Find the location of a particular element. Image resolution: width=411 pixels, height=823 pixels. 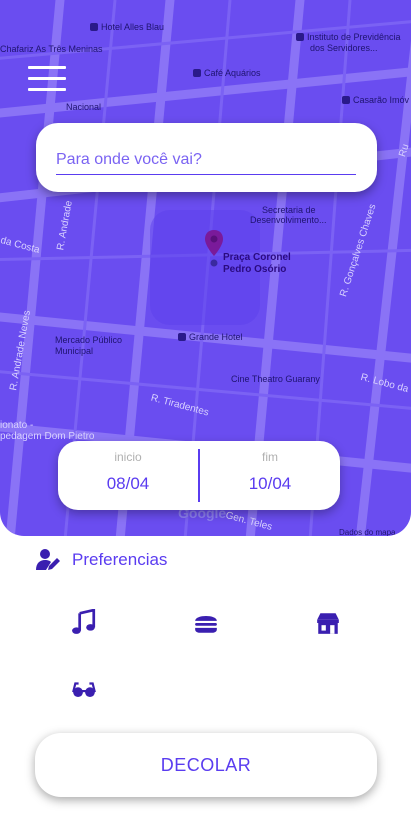

menu-button is located at coordinates (47, 80).